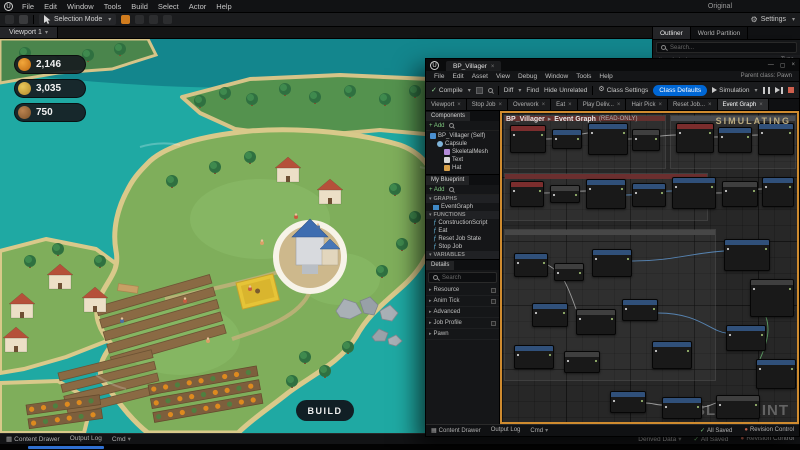 This screenshot has height=450, width=800. What do you see at coordinates (462, 223) in the screenshot?
I see `blueprint-item-constructionscript: ƒ ConstructionScript` at bounding box center [462, 223].